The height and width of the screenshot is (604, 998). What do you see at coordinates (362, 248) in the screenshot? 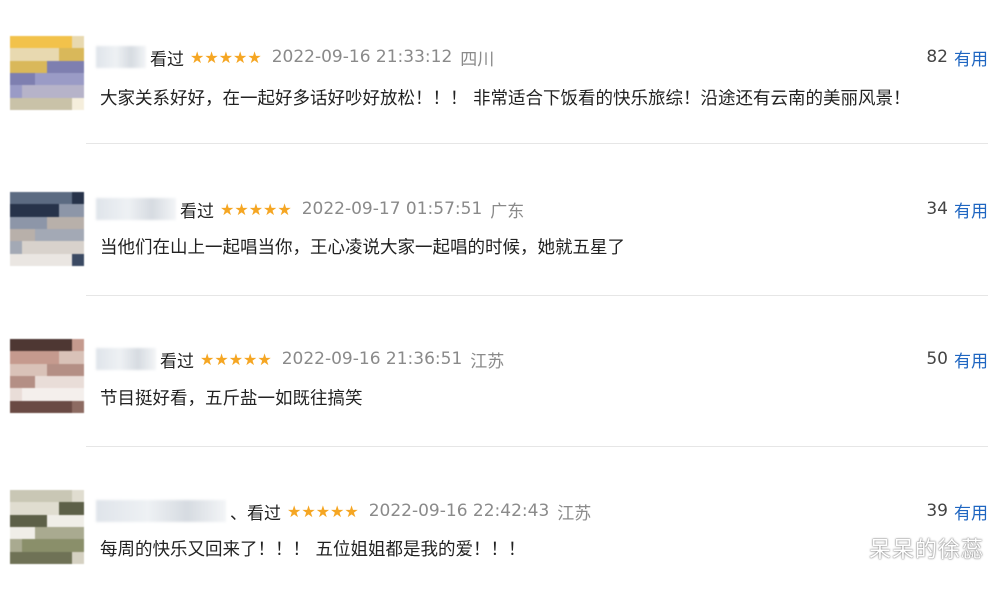
I see `review-text: 当他们在山上一起唱当你，王心凌说大家一起唱的时候，她就五星了` at bounding box center [362, 248].